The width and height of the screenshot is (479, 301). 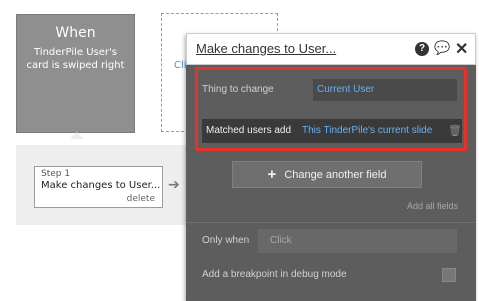 I want to click on placeholder-text: Cli, so click(x=180, y=65).